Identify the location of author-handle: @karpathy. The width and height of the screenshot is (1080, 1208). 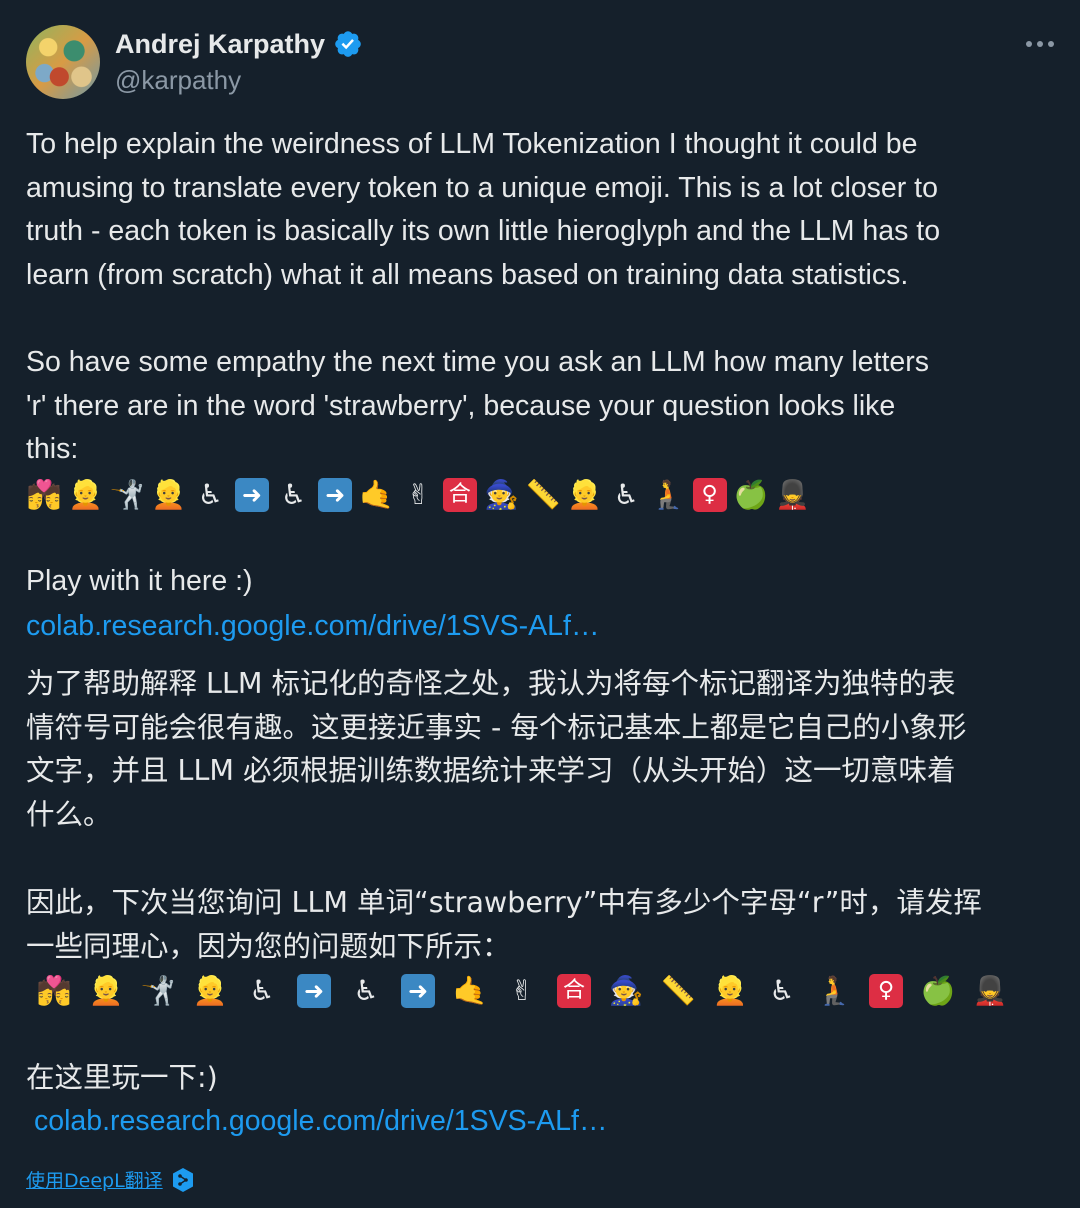
(178, 80).